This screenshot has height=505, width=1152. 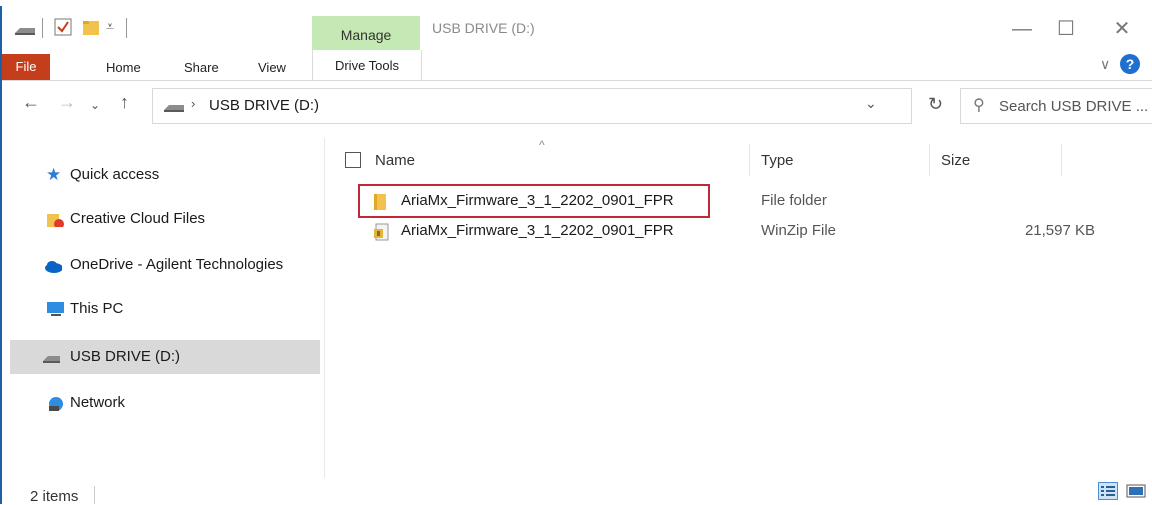 I want to click on qat-dropdown-icon: ⩡, so click(x=110, y=26).